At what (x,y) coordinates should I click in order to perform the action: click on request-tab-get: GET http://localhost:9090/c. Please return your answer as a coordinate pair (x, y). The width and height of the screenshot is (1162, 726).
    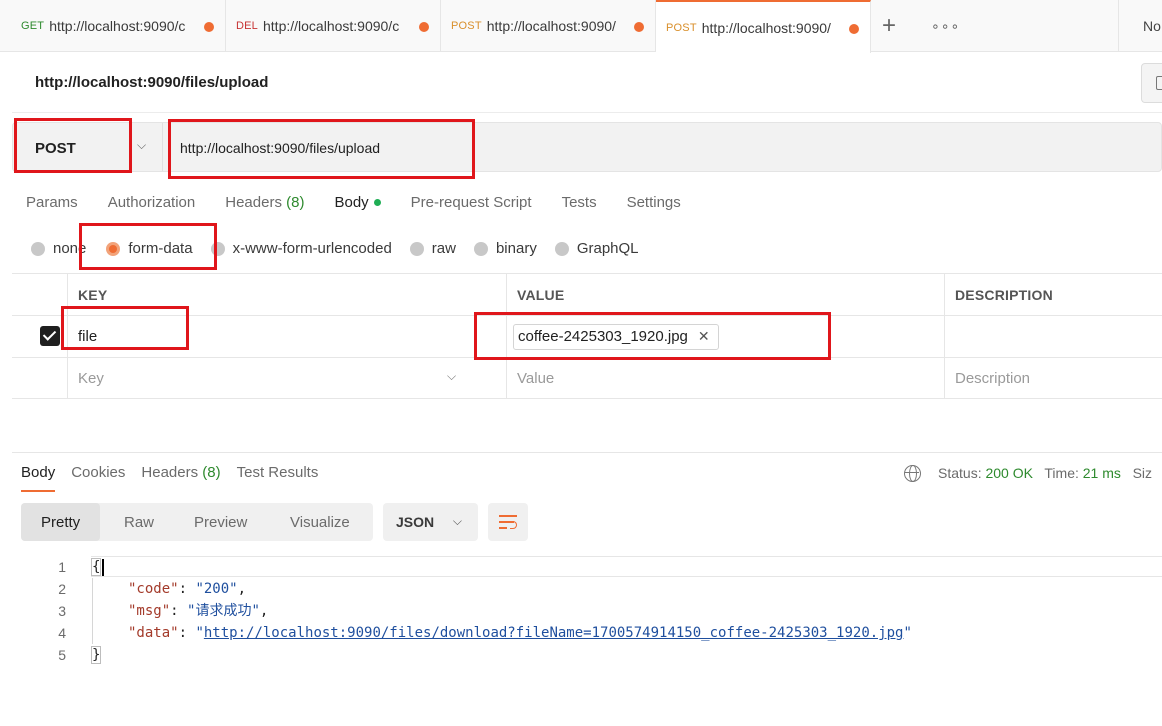
    Looking at the image, I should click on (113, 26).